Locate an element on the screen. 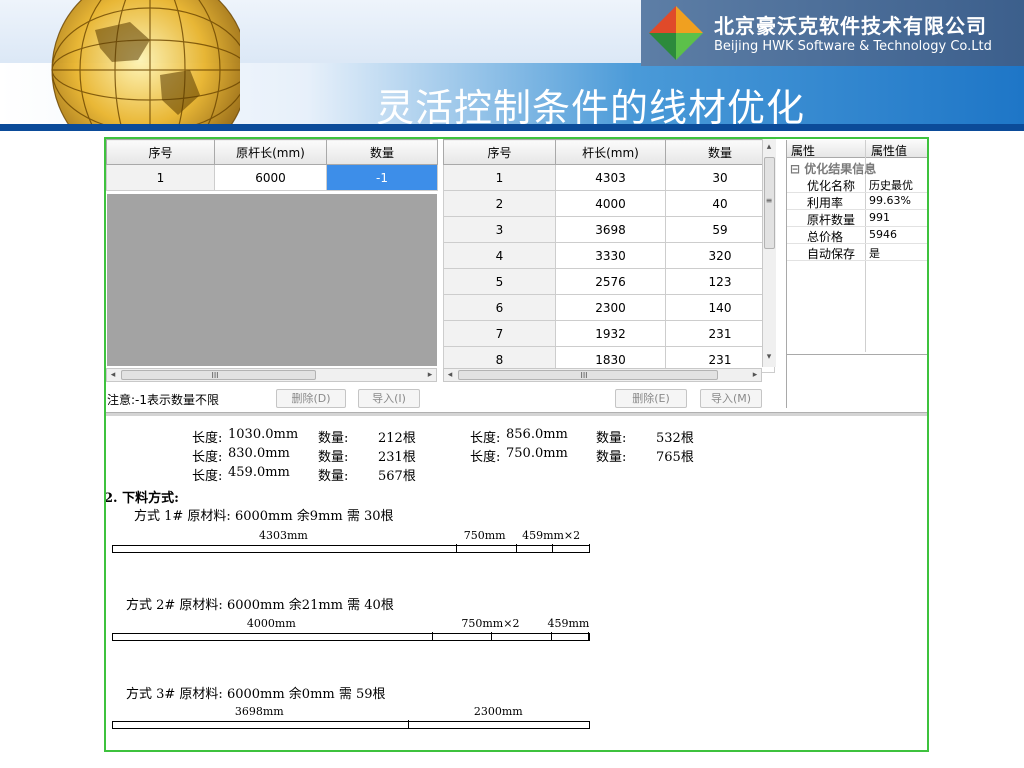 The width and height of the screenshot is (1024, 768). parts-cell-no: 2 is located at coordinates (499, 203).